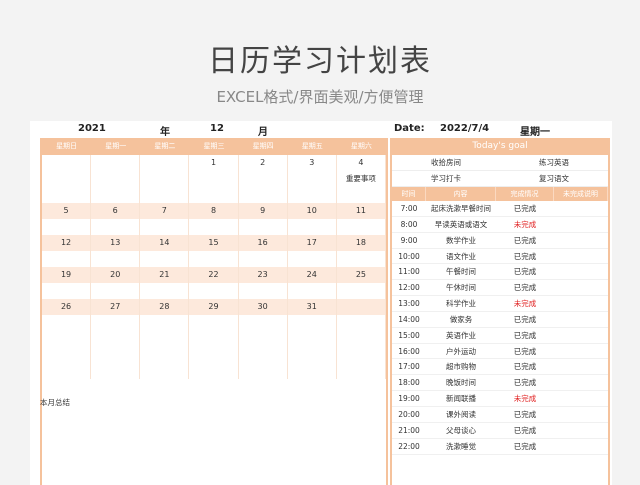  What do you see at coordinates (461, 366) in the screenshot?
I see `schedule-content: 超市购物` at bounding box center [461, 366].